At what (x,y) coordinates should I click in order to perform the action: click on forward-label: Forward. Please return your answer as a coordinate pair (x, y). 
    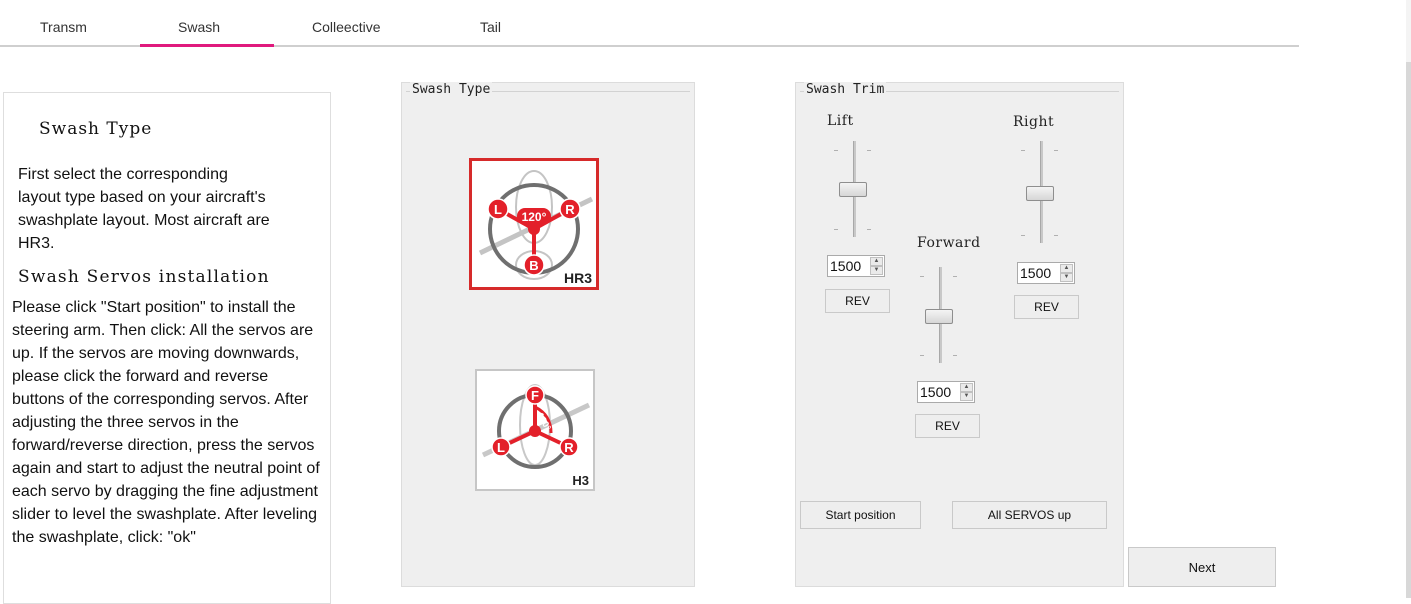
    Looking at the image, I should click on (949, 243).